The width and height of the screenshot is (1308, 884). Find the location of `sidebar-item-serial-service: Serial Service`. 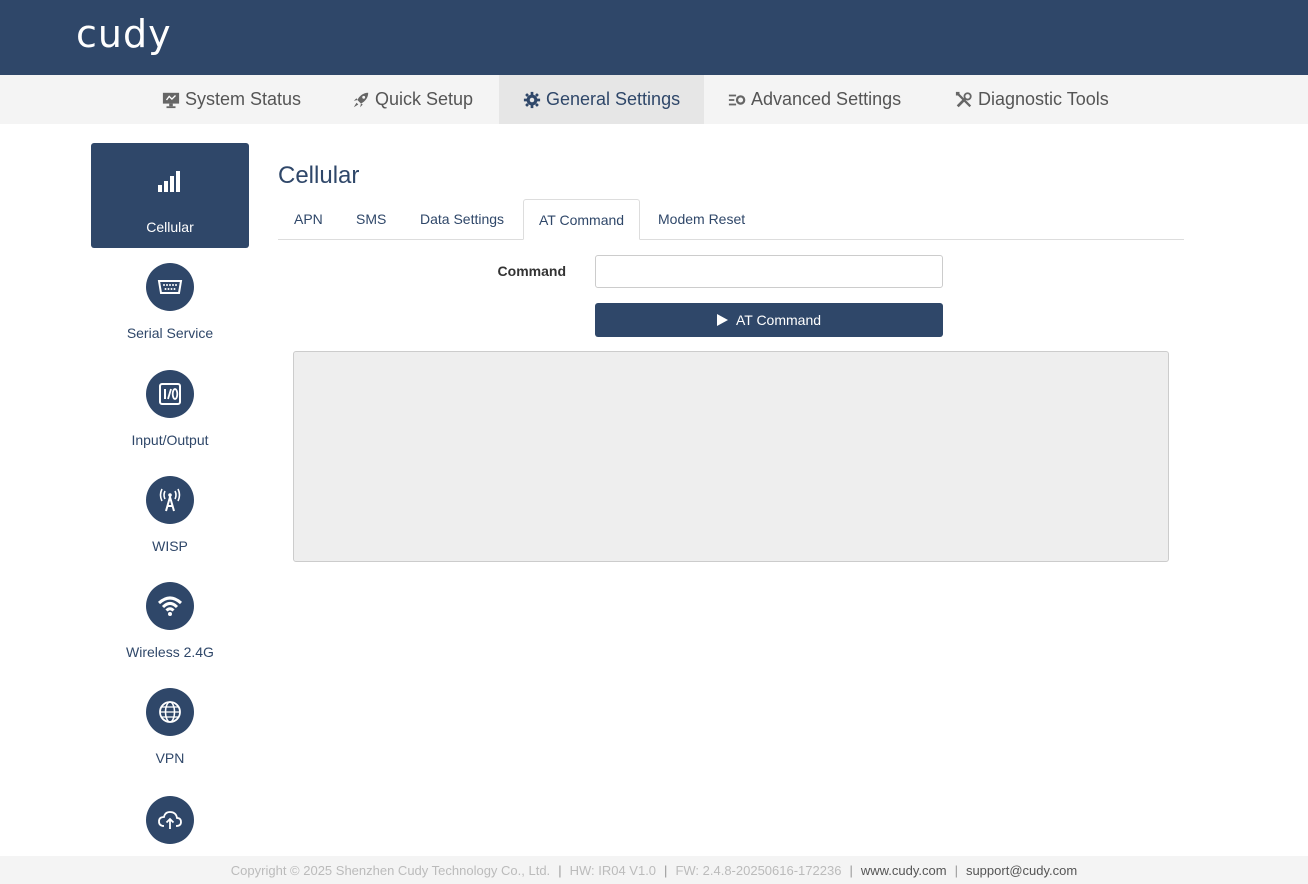

sidebar-item-serial-service: Serial Service is located at coordinates (170, 315).